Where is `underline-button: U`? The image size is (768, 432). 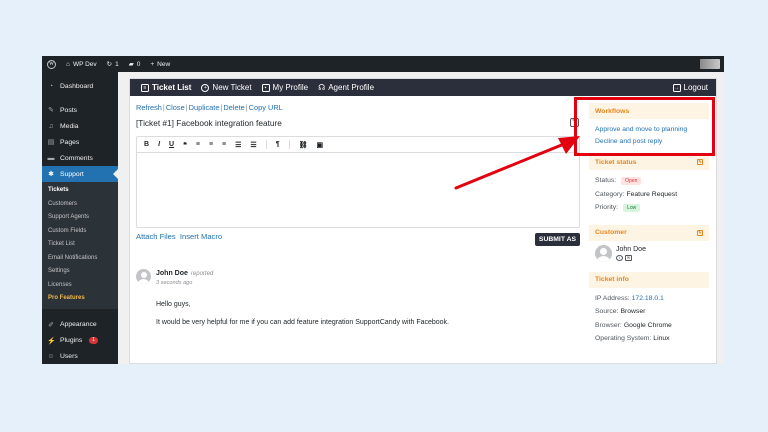
underline-button: U is located at coordinates (171, 144).